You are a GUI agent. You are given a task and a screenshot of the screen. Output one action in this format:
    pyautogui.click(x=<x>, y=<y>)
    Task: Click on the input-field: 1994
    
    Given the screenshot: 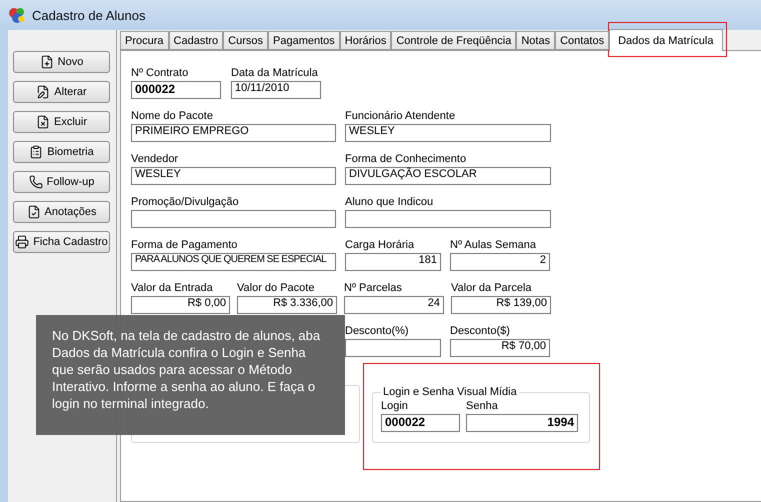 What is the action you would take?
    pyautogui.click(x=522, y=423)
    